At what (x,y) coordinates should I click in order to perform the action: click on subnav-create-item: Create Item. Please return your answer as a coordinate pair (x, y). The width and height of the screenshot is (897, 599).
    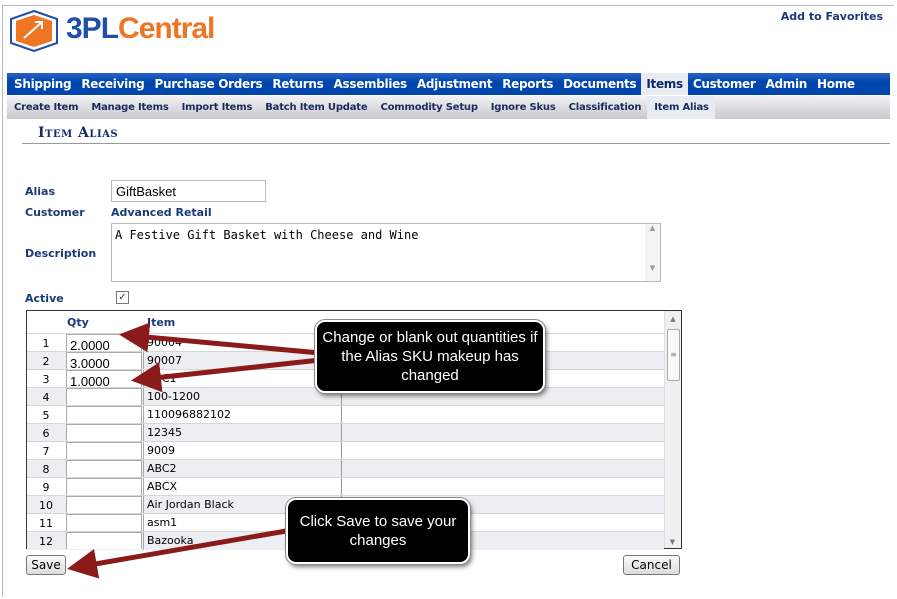
    Looking at the image, I should click on (45, 107).